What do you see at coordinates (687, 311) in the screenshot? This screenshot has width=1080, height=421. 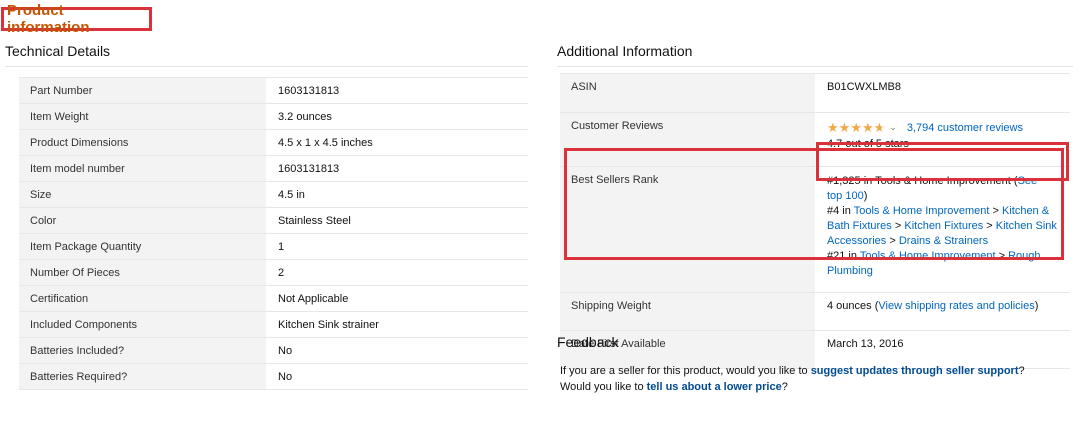 I see `shipping-weight-label: Shipping Weight` at bounding box center [687, 311].